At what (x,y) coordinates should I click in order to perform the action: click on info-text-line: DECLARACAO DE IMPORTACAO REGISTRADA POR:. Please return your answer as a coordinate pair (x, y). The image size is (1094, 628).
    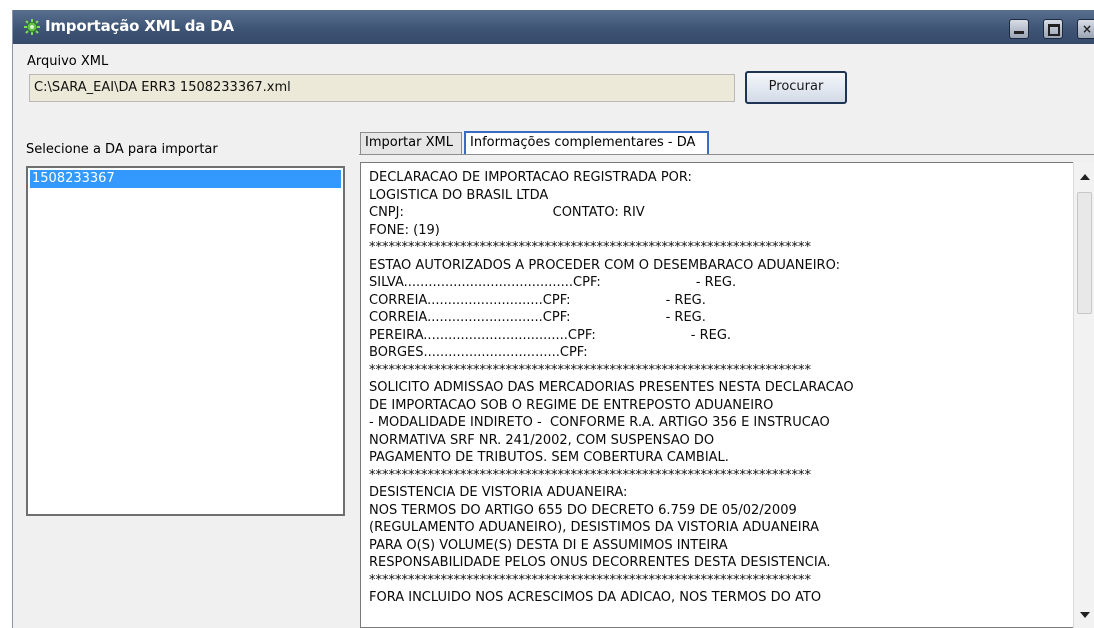
    Looking at the image, I should click on (530, 177).